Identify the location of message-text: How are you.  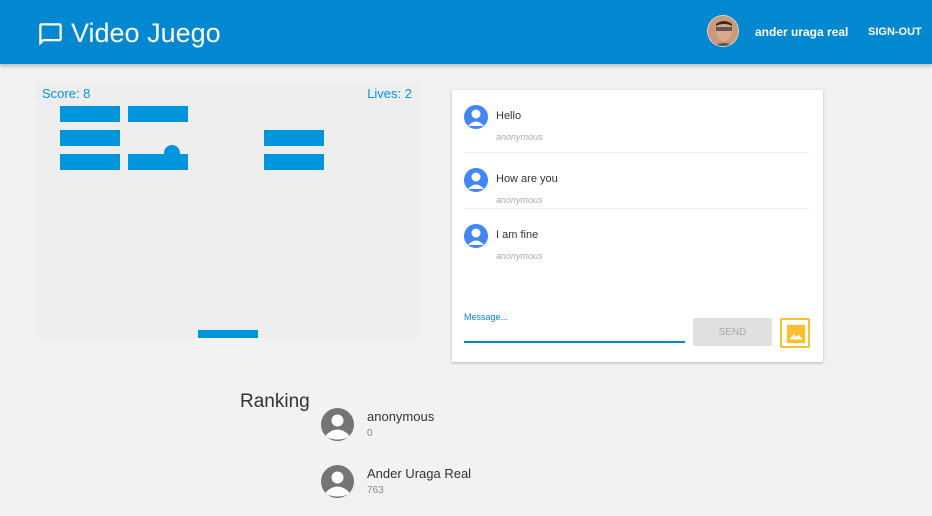
(527, 179).